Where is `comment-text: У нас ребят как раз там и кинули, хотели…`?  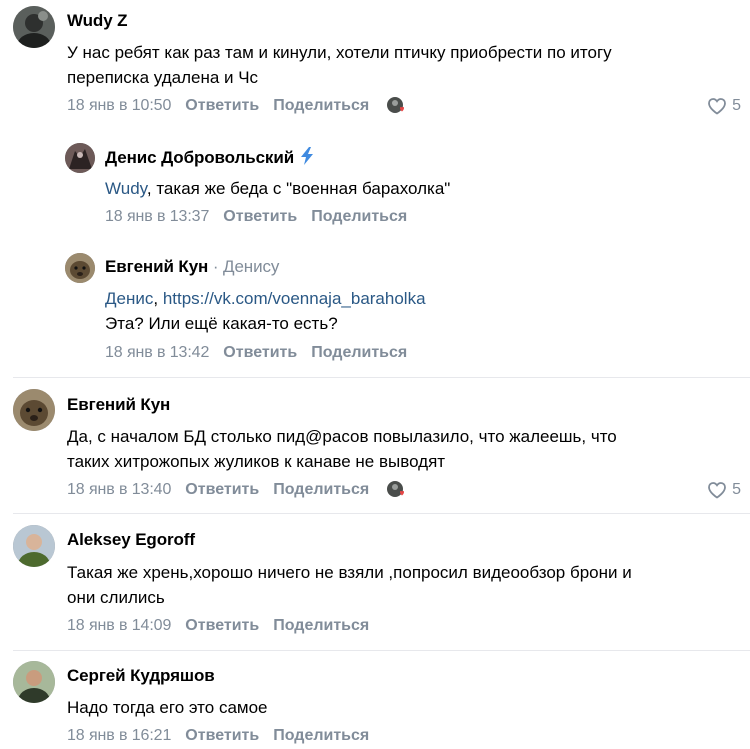
comment-text: У нас ребят как раз там и кинули, хотели… is located at coordinates (339, 65).